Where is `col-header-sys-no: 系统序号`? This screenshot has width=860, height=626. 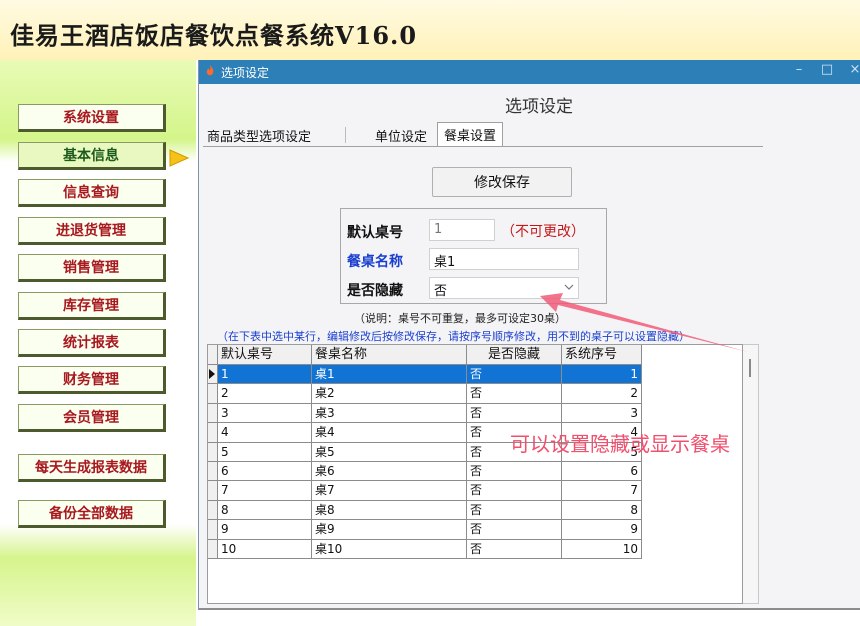
col-header-sys-no: 系统序号 is located at coordinates (602, 355).